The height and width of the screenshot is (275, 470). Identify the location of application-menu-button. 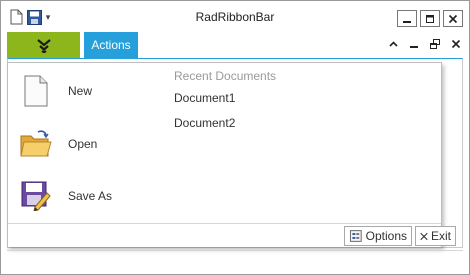
(43, 45).